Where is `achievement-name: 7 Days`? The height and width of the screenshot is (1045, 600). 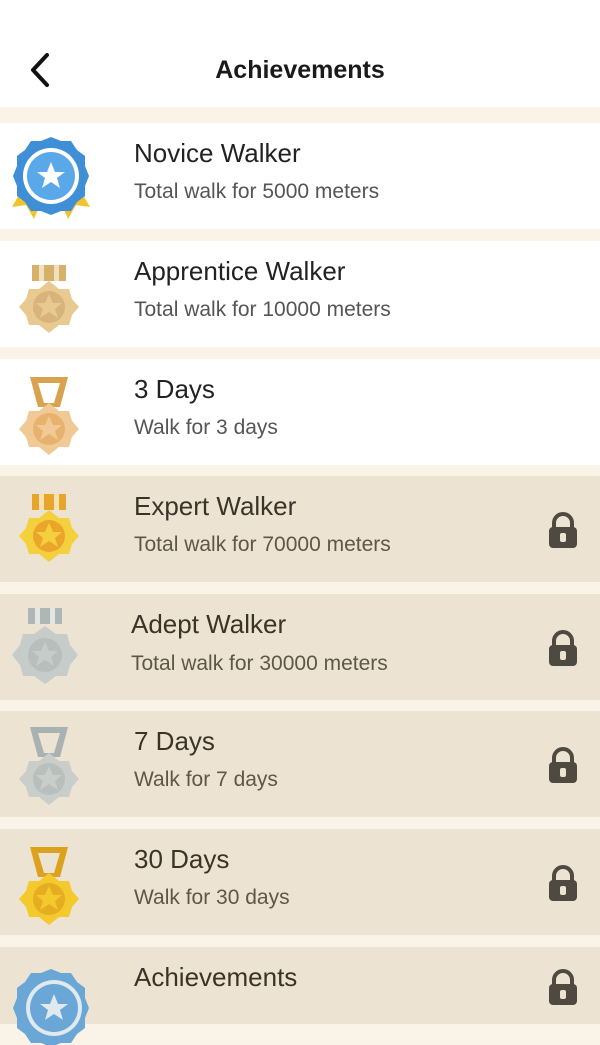
achievement-name: 7 Days is located at coordinates (174, 741).